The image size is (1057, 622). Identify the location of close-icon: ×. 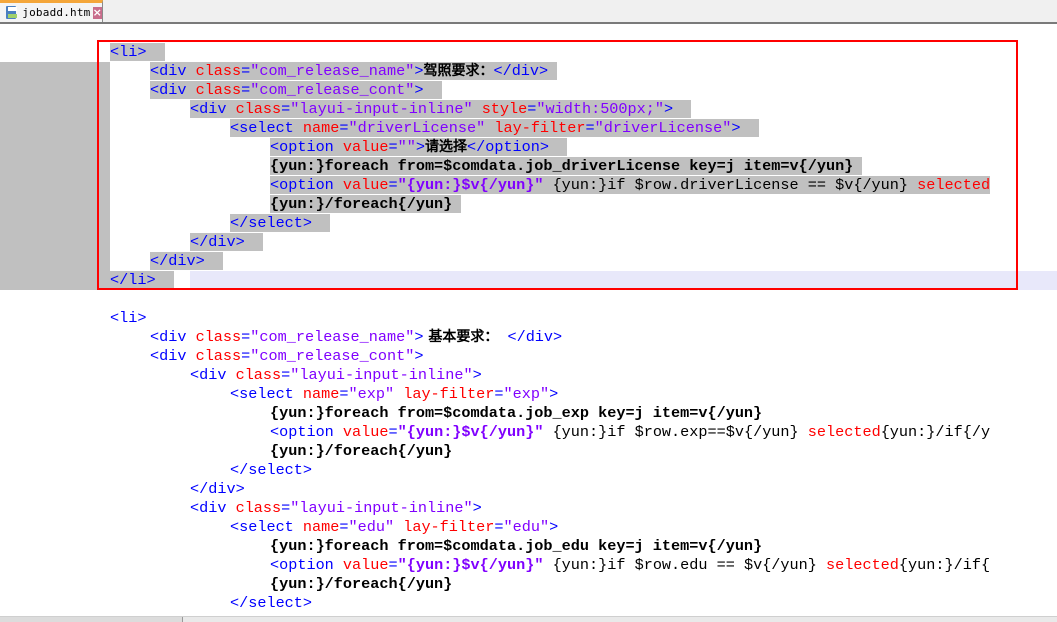
(97, 12).